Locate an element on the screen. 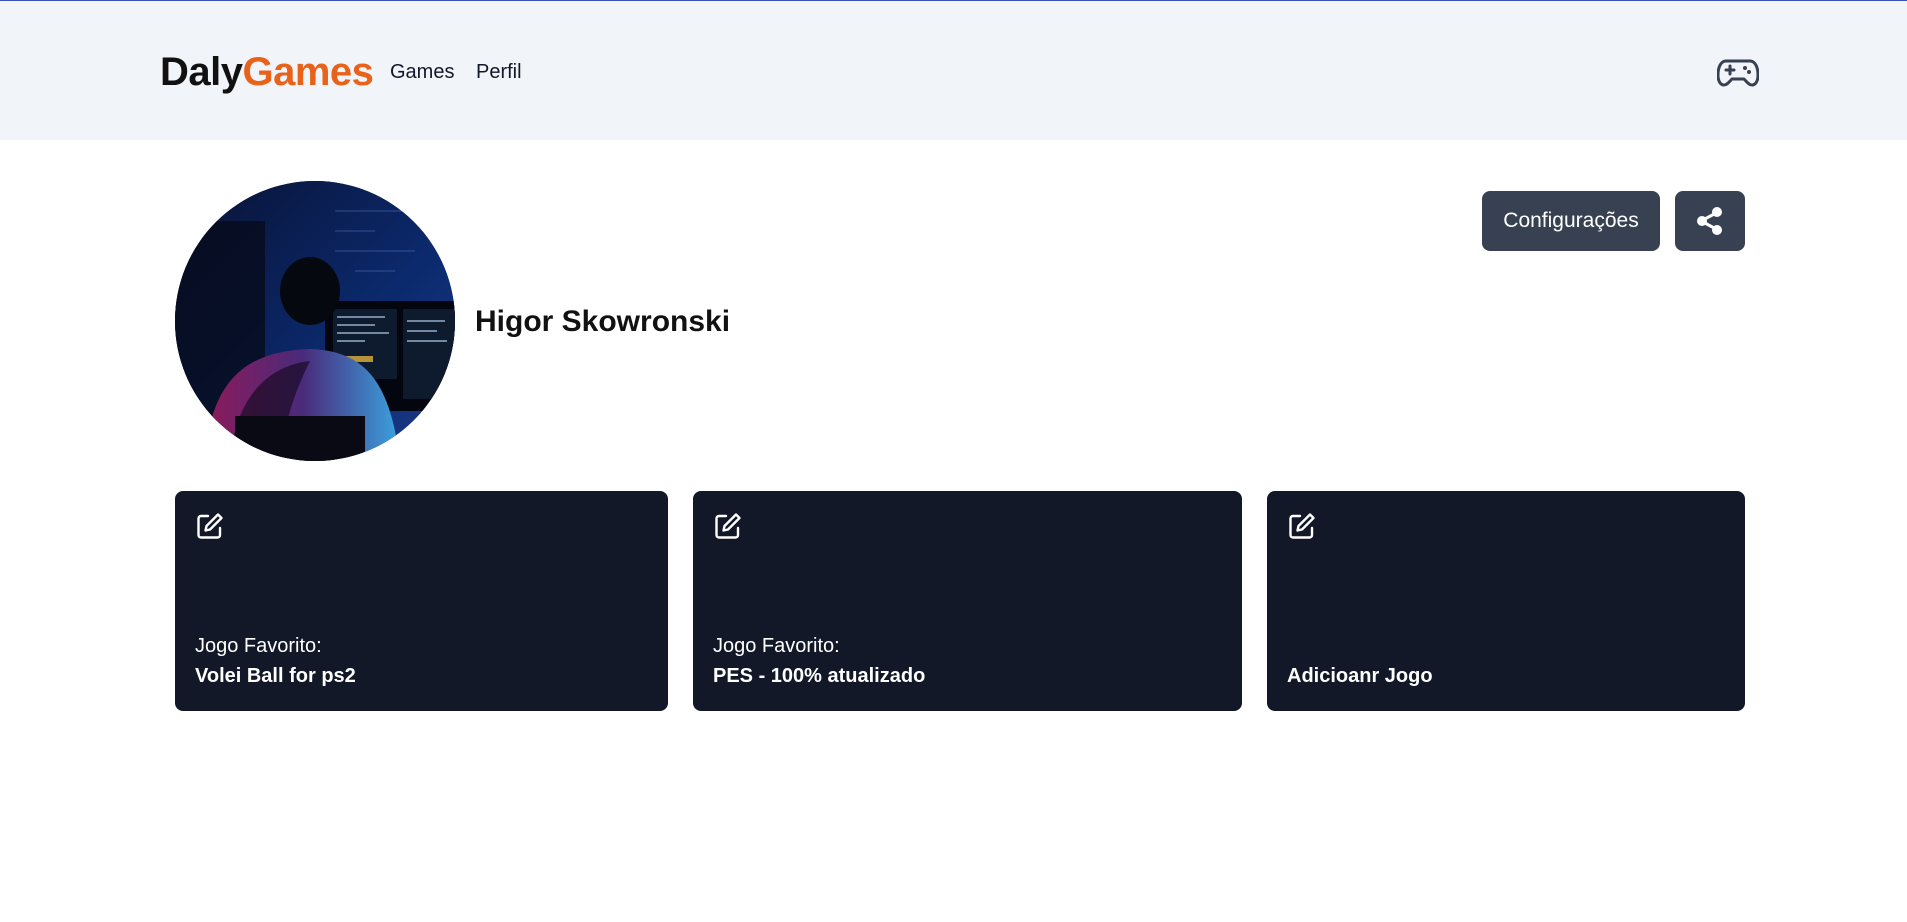 This screenshot has height=922, width=1907. favorite-game-card: Jogo Favorito: Volei Ball for ps2 is located at coordinates (421, 601).